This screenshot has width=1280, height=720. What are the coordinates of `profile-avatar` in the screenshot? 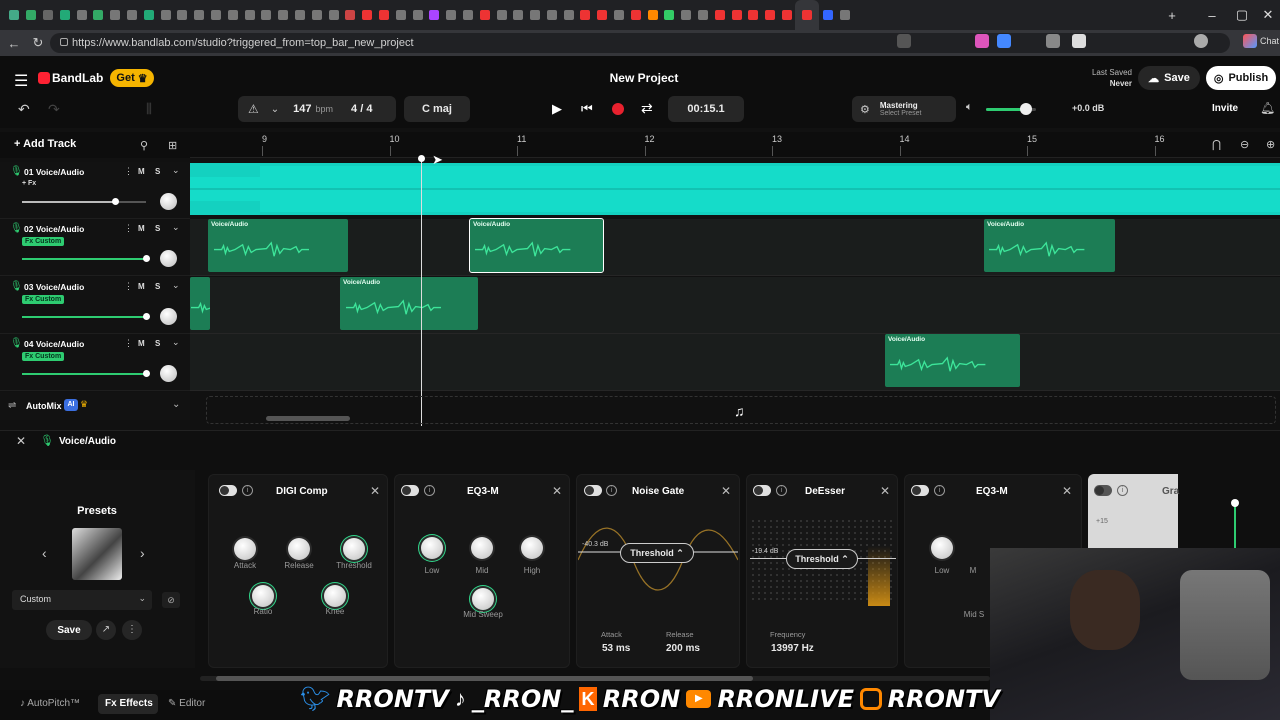 It's located at (1201, 41).